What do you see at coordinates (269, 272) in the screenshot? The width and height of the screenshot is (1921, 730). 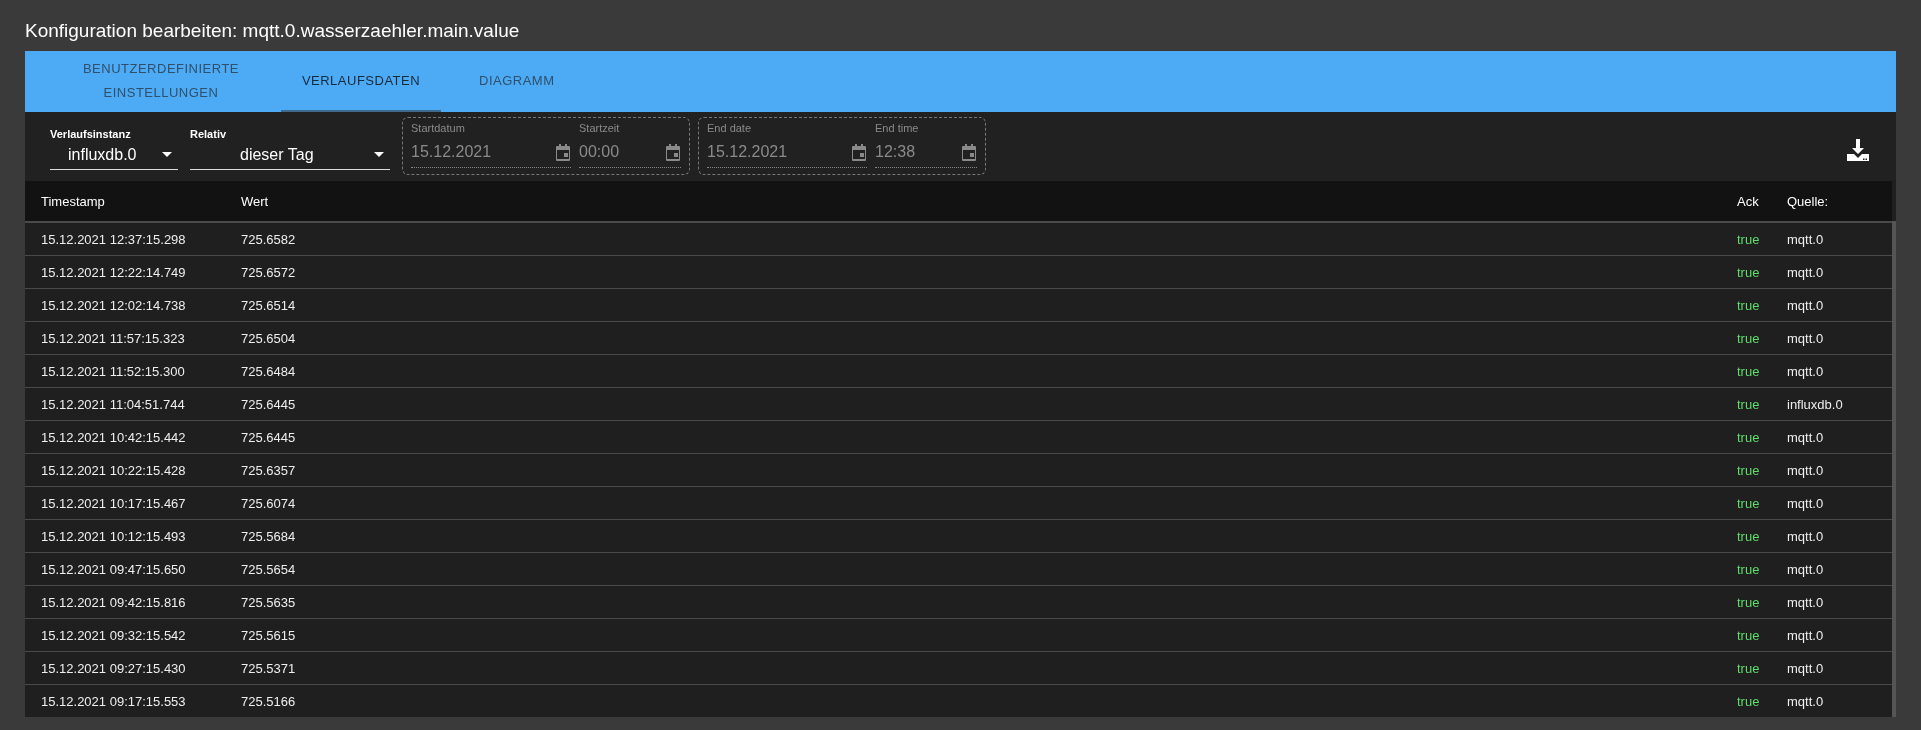 I see `table-cell-text: 725.6572` at bounding box center [269, 272].